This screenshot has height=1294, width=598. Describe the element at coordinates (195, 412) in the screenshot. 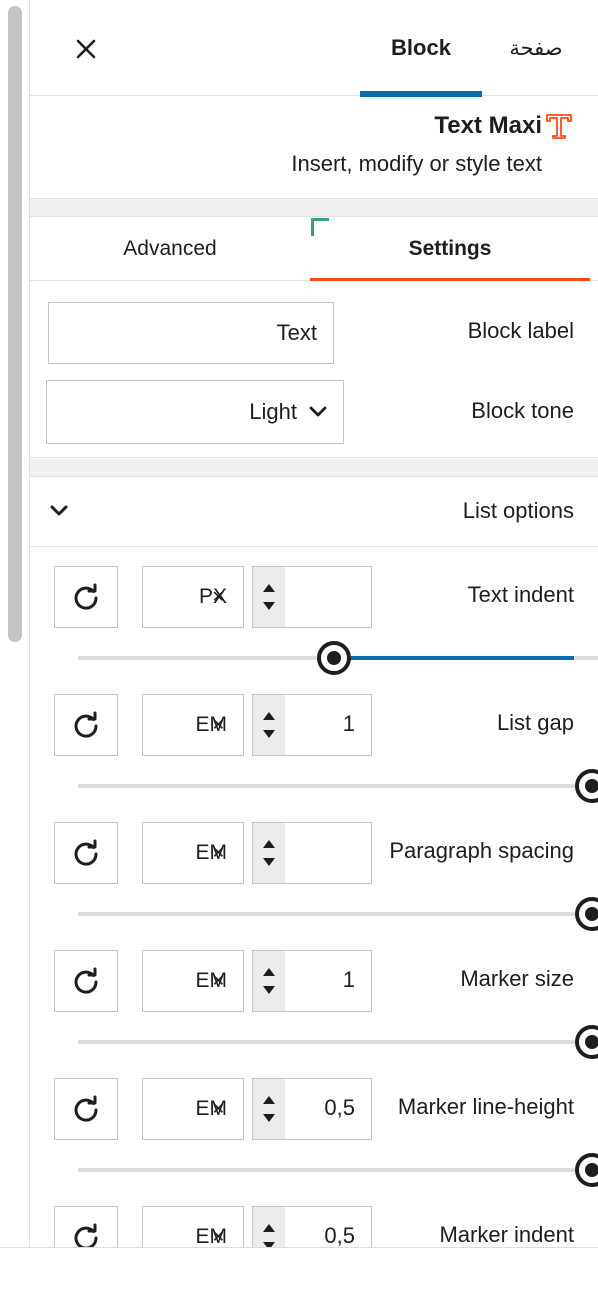

I see `block-tone-select: Light` at that location.